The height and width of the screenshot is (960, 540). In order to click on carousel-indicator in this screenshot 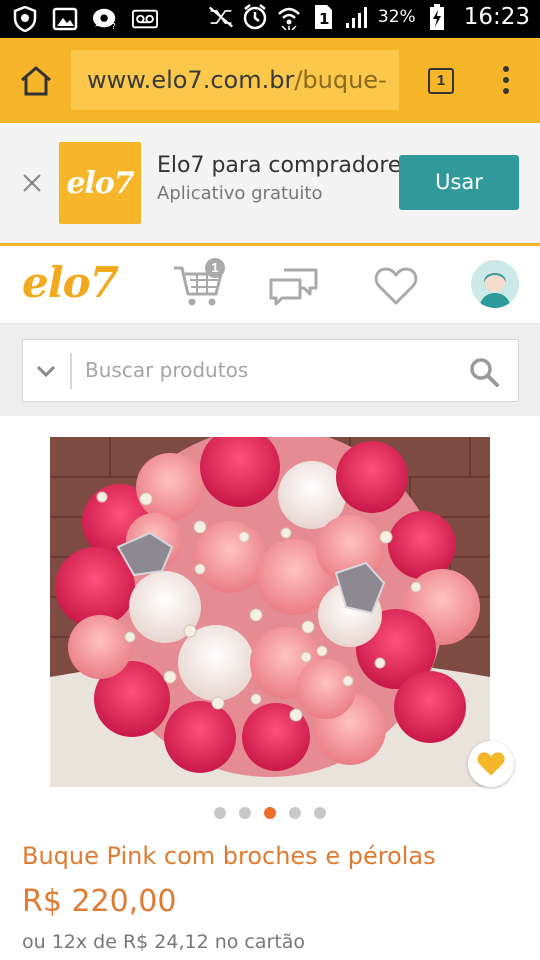, I will do `click(270, 813)`.